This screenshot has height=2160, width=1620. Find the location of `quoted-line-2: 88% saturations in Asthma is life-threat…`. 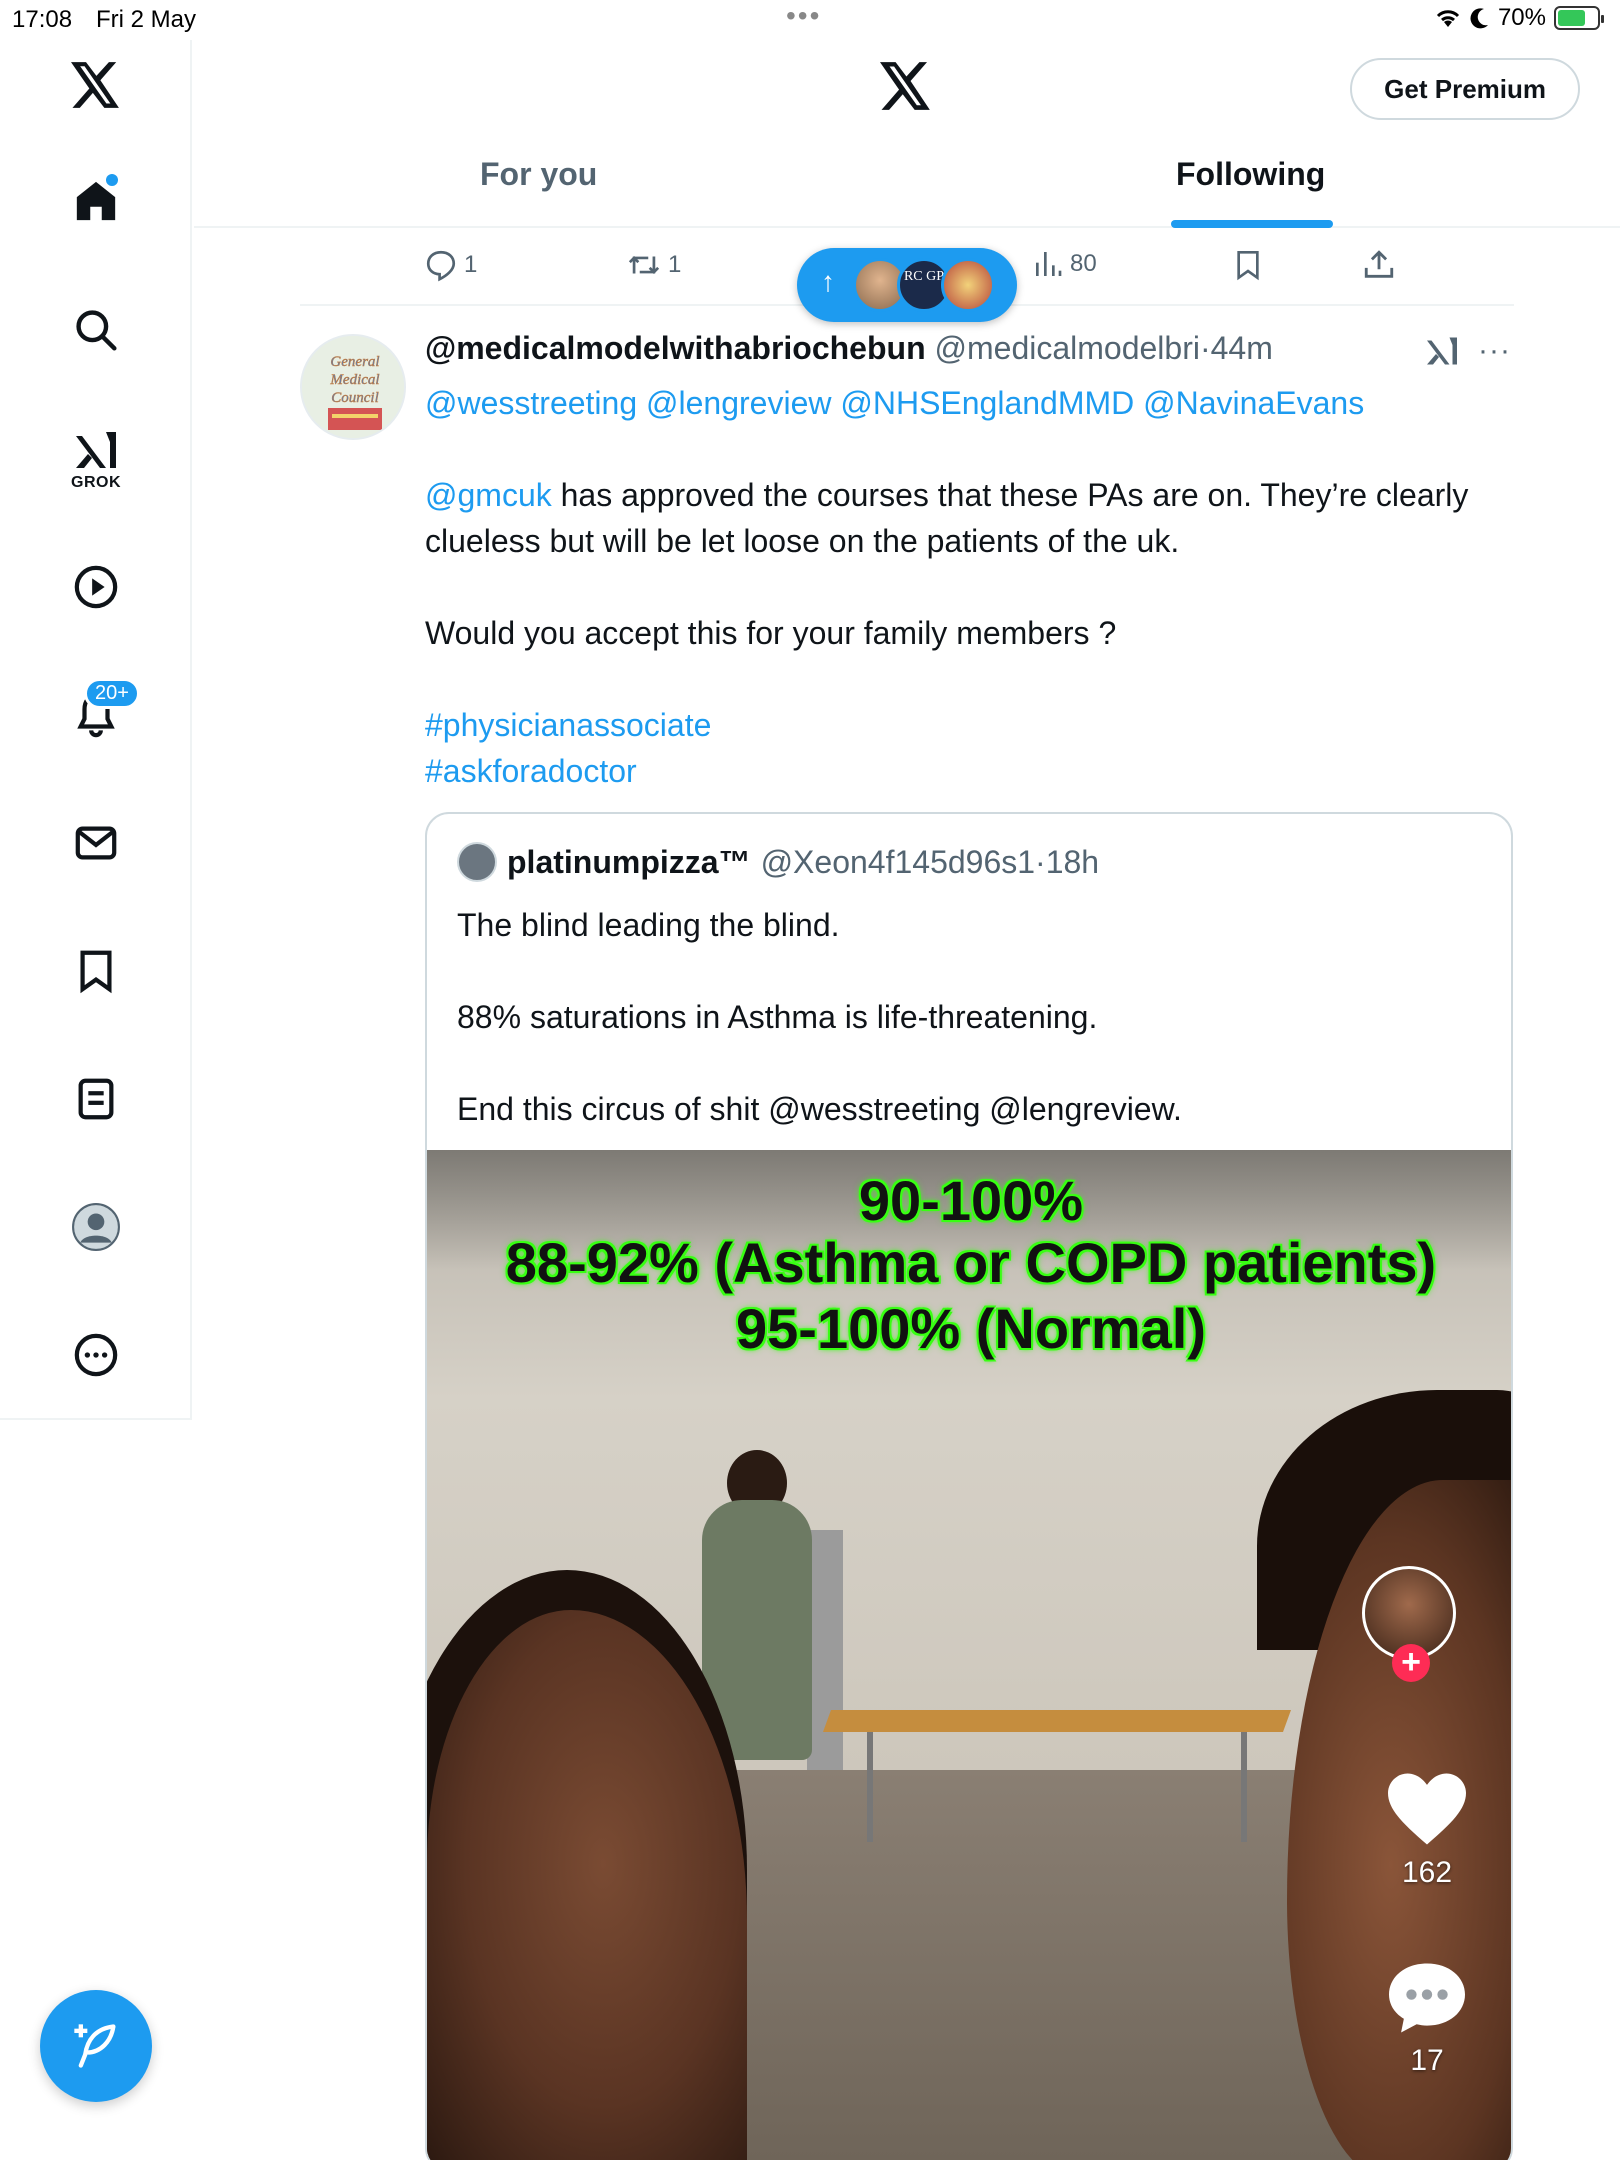

quoted-line-2: 88% saturations in Asthma is life-threat… is located at coordinates (777, 1017).